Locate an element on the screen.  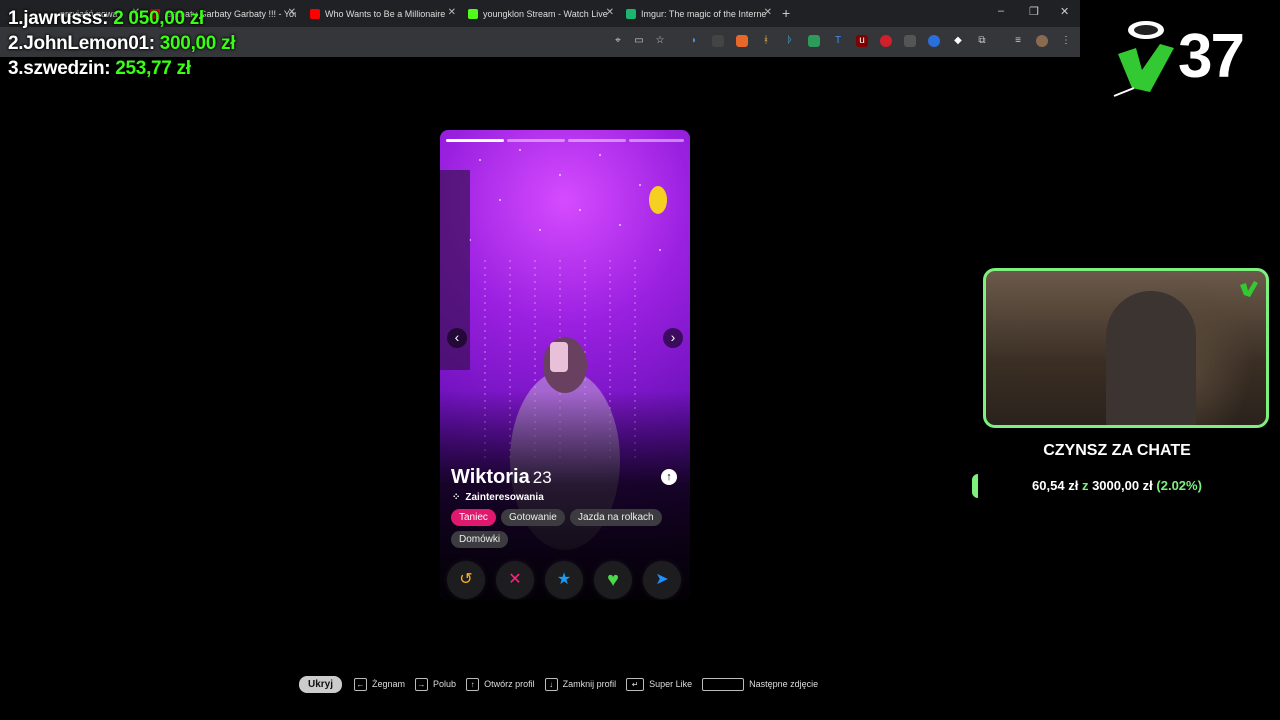
interests-label: Zainteresowania is located at coordinates (504, 497).